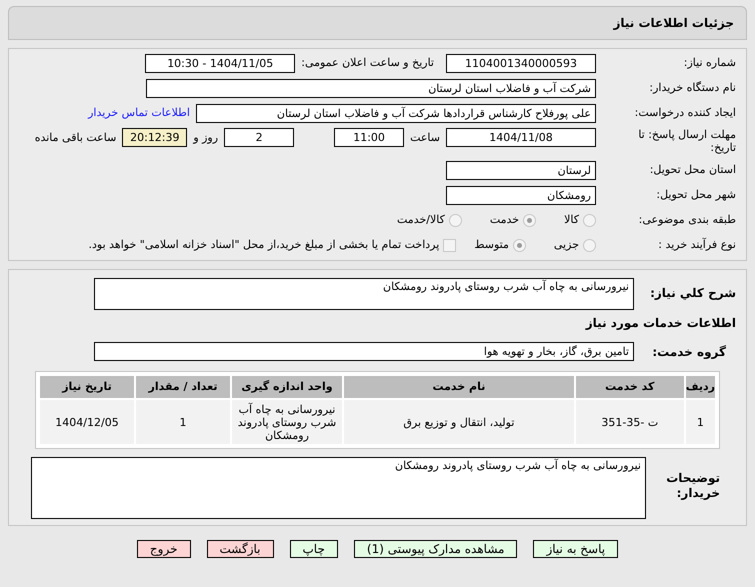 This screenshot has width=755, height=587. What do you see at coordinates (240, 549) in the screenshot?
I see `action-button: بازگشت` at bounding box center [240, 549].